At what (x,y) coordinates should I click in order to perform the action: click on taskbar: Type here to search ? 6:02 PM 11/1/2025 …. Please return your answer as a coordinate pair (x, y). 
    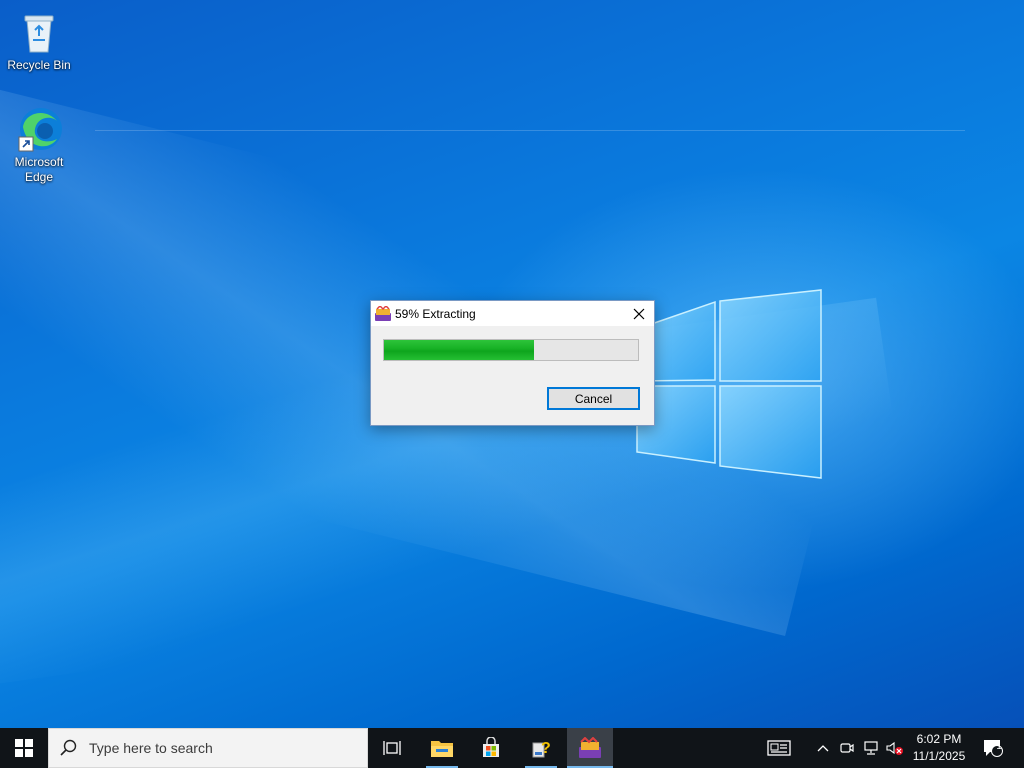
    Looking at the image, I should click on (512, 748).